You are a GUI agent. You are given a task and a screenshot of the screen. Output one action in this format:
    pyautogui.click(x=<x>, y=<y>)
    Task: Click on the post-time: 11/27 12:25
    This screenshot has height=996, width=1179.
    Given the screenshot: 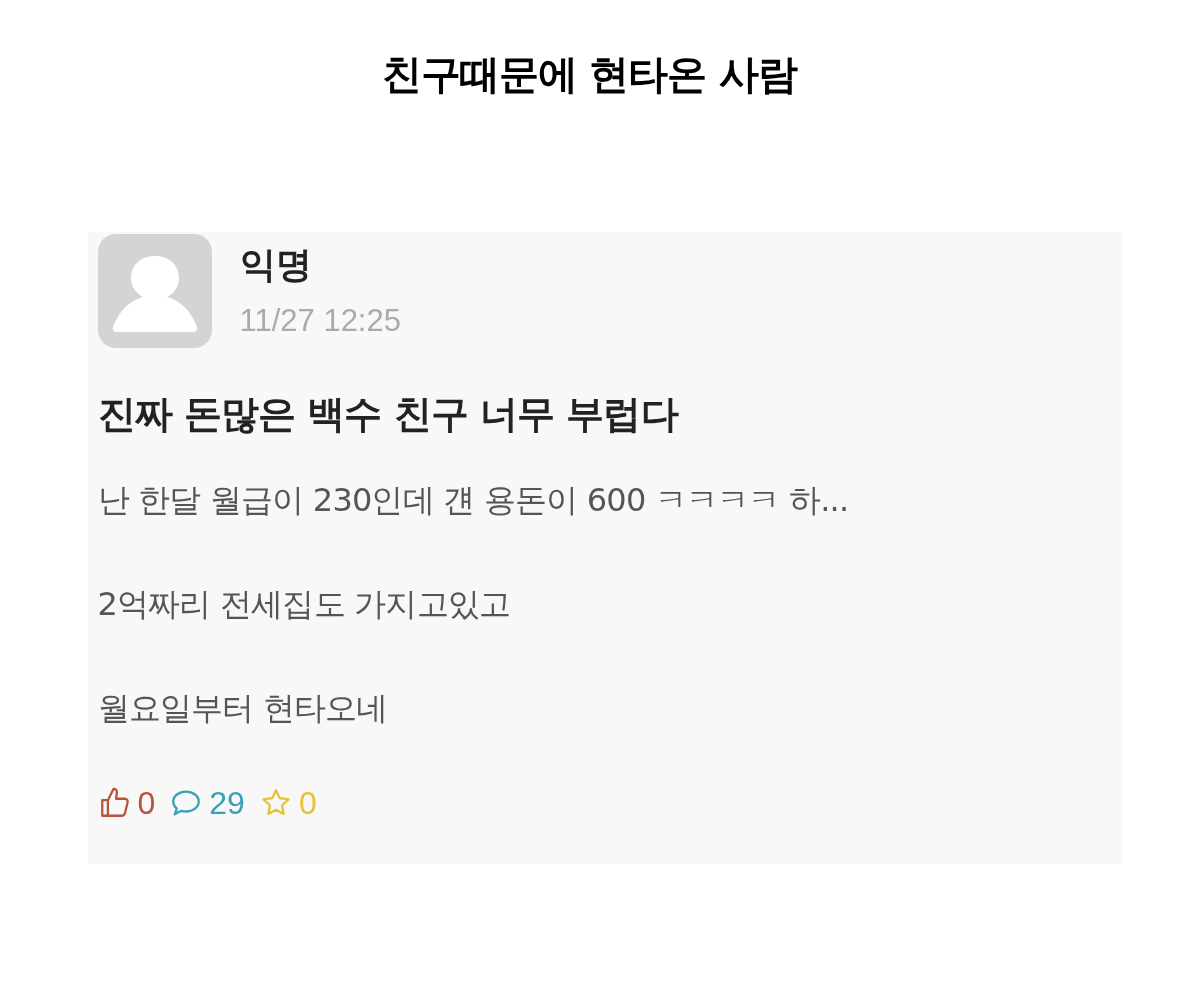 What is the action you would take?
    pyautogui.click(x=320, y=320)
    